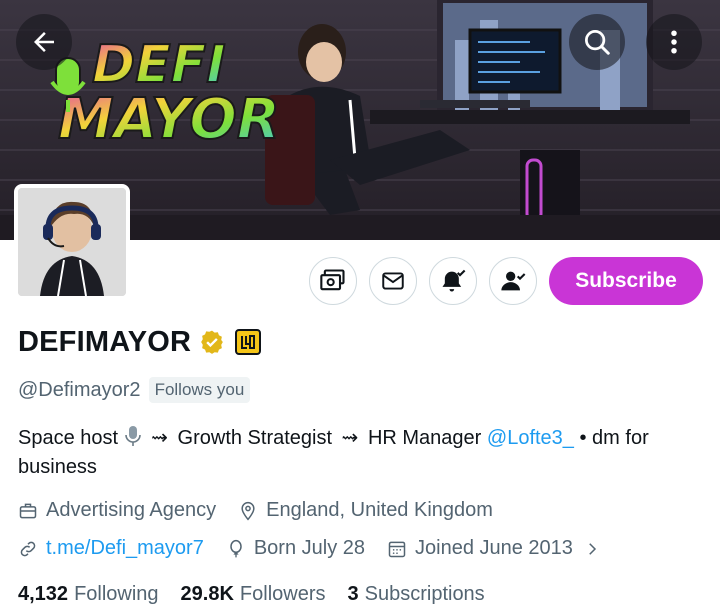 The image size is (720, 609). I want to click on bio-part-2: Growth Strategist, so click(255, 438).